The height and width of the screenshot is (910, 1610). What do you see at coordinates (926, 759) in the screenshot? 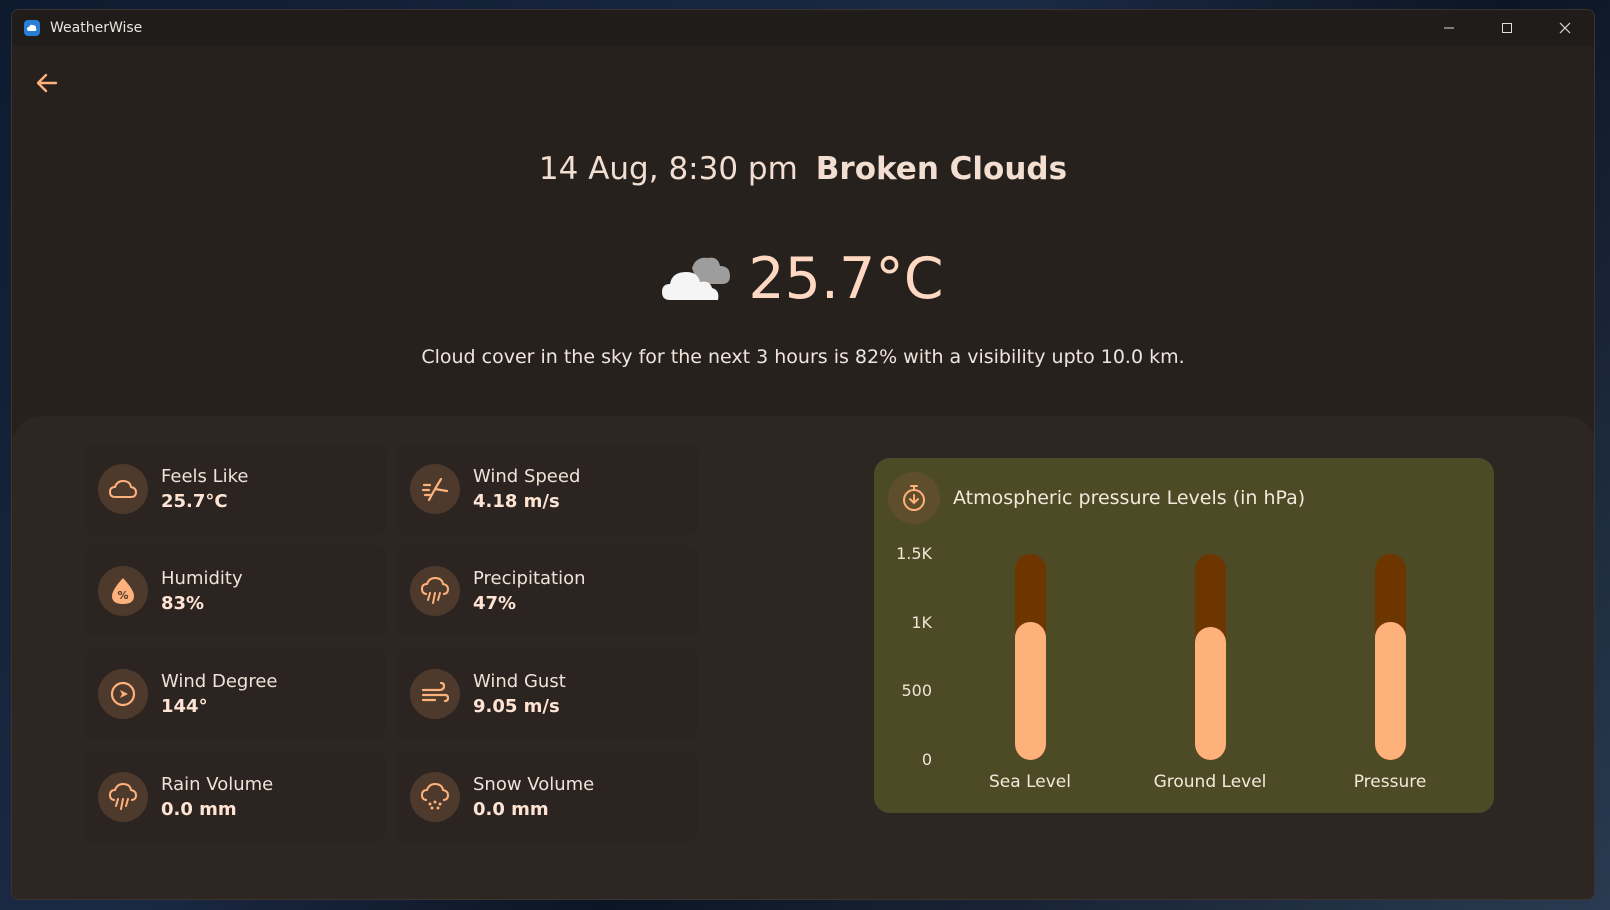
I see `y-tick-label: 0` at bounding box center [926, 759].